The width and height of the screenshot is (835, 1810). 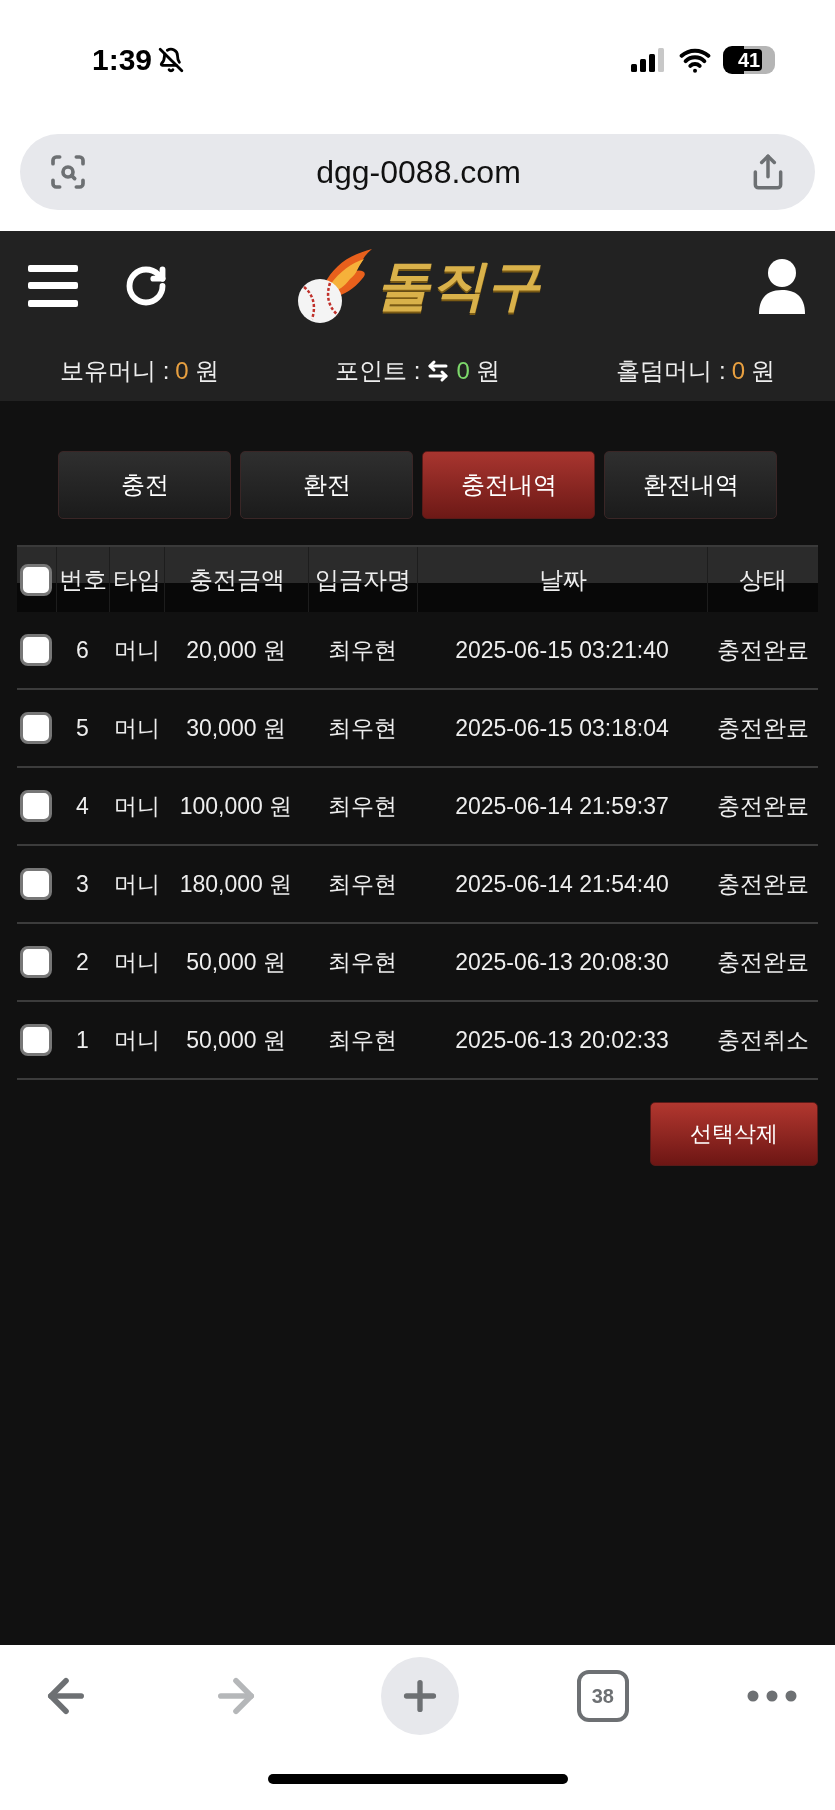 I want to click on table-cell-text: 2025-06-15 03:18:04, so click(x=562, y=728).